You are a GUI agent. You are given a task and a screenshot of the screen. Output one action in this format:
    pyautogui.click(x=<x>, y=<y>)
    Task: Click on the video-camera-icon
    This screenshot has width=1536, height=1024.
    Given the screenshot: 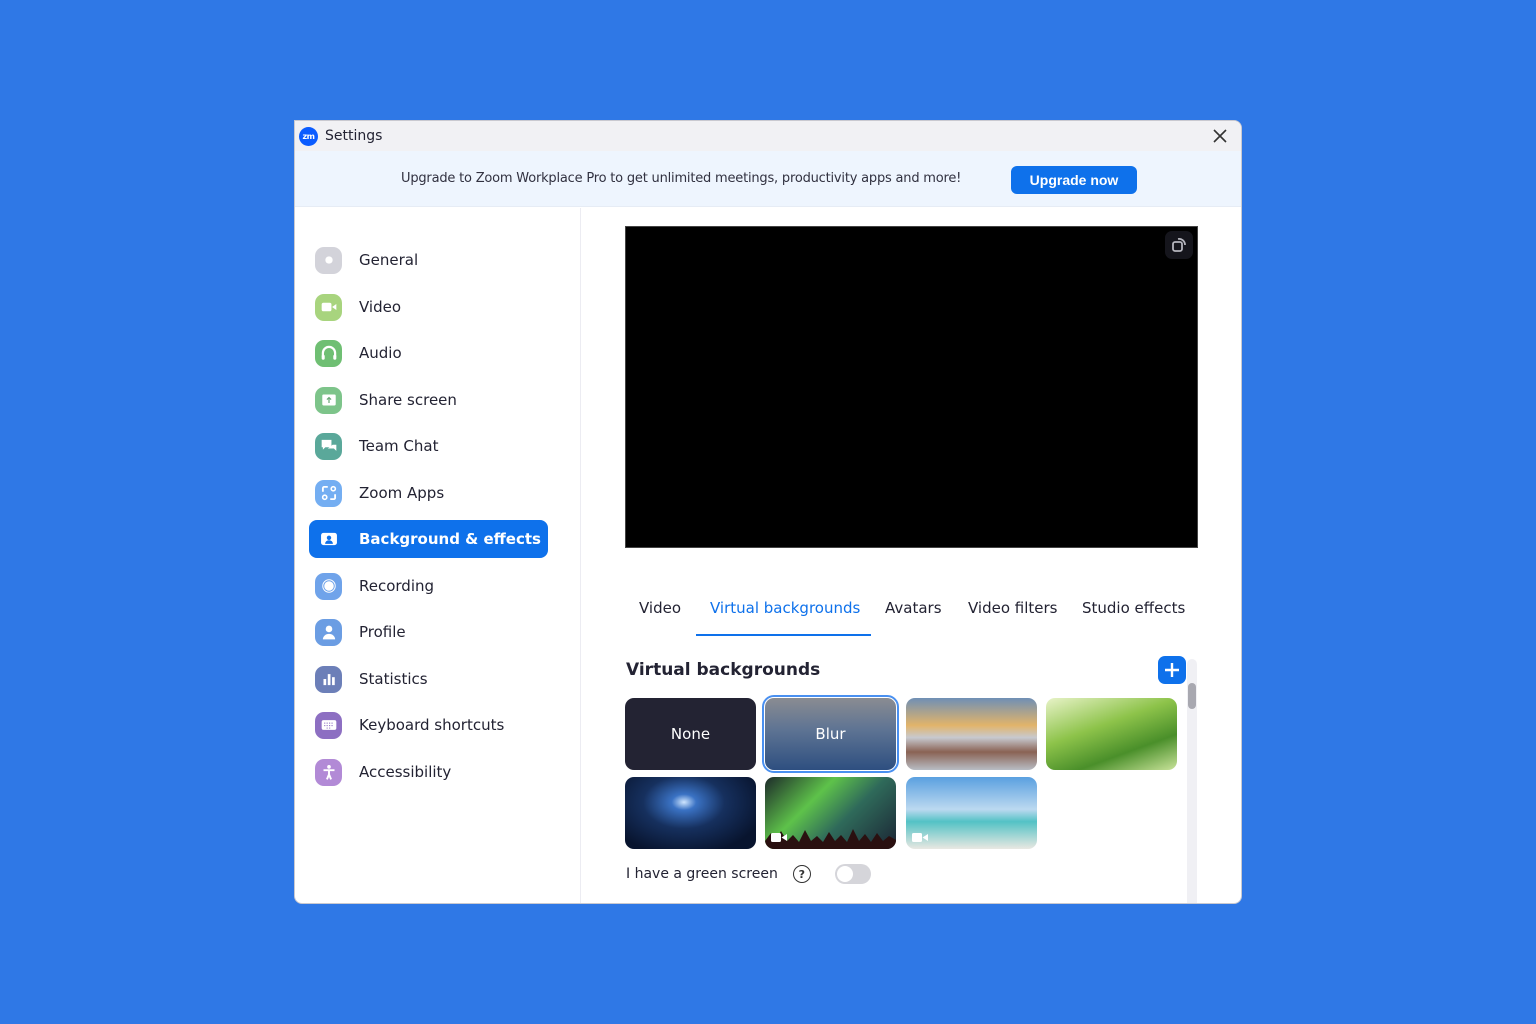 What is the action you would take?
    pyautogui.click(x=328, y=307)
    